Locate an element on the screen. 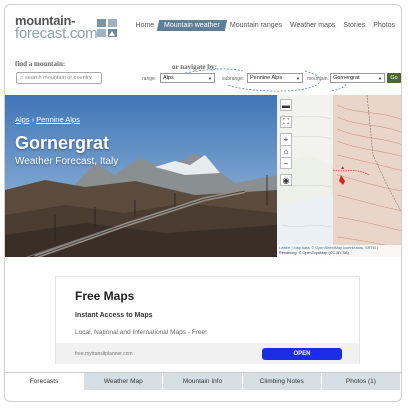  locate-button: ◉ is located at coordinates (286, 180).